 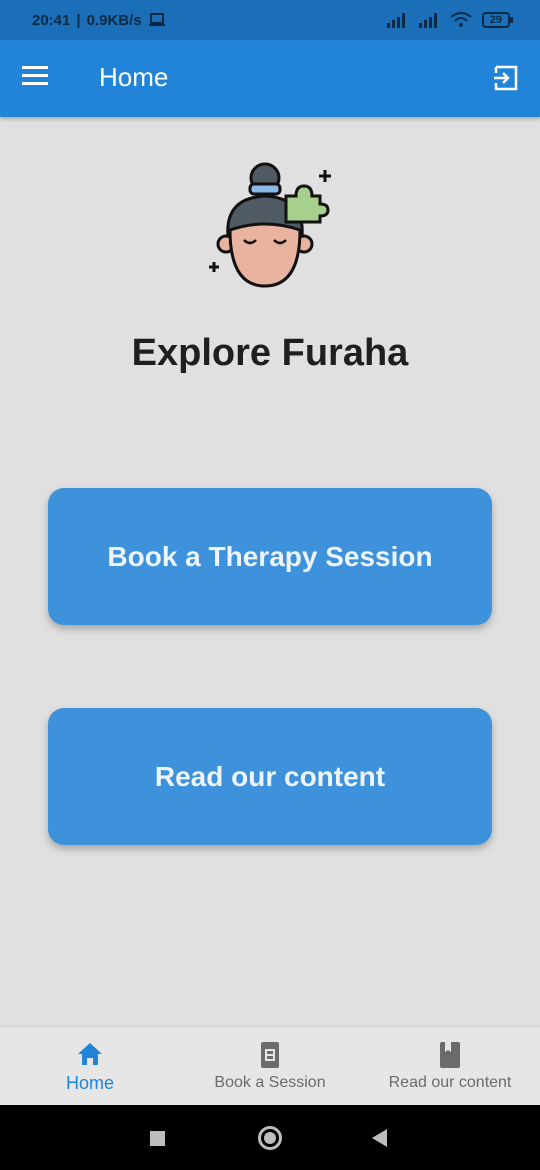 I want to click on nav-item-home: Home, so click(x=90, y=1066).